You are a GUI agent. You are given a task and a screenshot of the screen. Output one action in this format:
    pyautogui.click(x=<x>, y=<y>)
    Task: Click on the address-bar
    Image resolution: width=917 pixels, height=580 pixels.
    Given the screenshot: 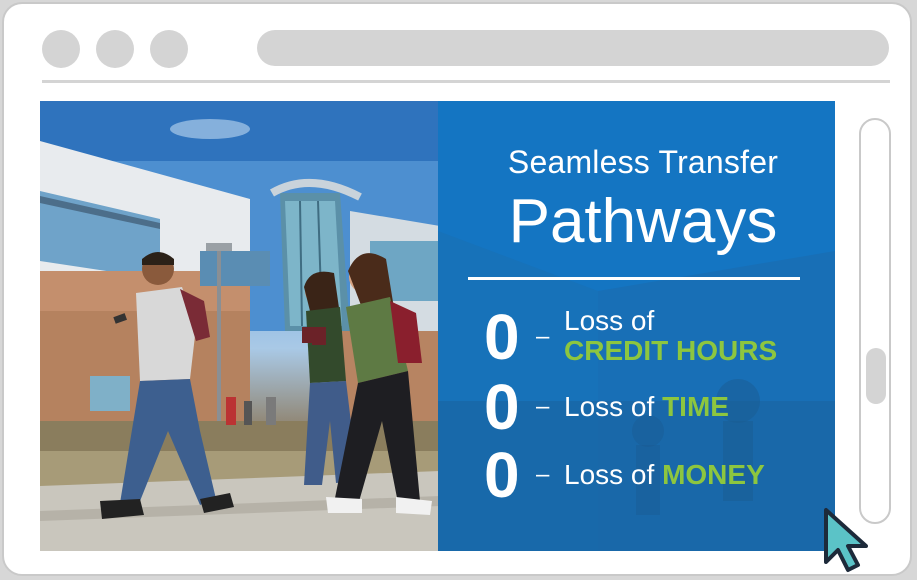 What is the action you would take?
    pyautogui.click(x=573, y=48)
    